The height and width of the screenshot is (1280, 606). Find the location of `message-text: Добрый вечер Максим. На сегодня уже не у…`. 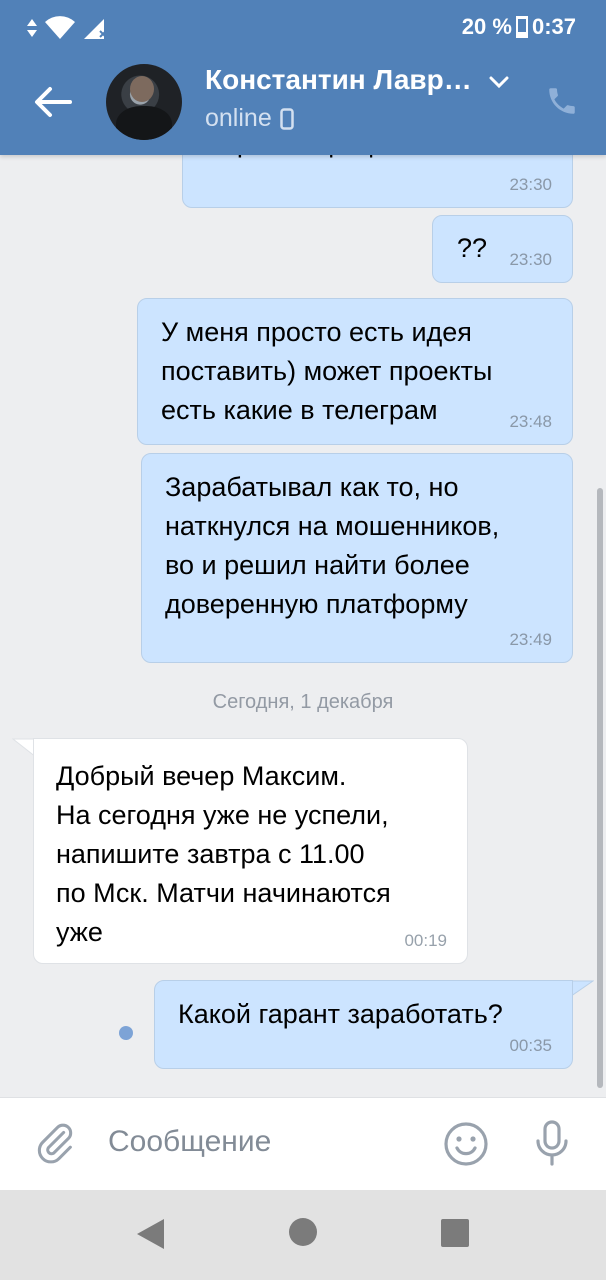

message-text: Добрый вечер Максим. На сегодня уже не у… is located at coordinates (223, 854).